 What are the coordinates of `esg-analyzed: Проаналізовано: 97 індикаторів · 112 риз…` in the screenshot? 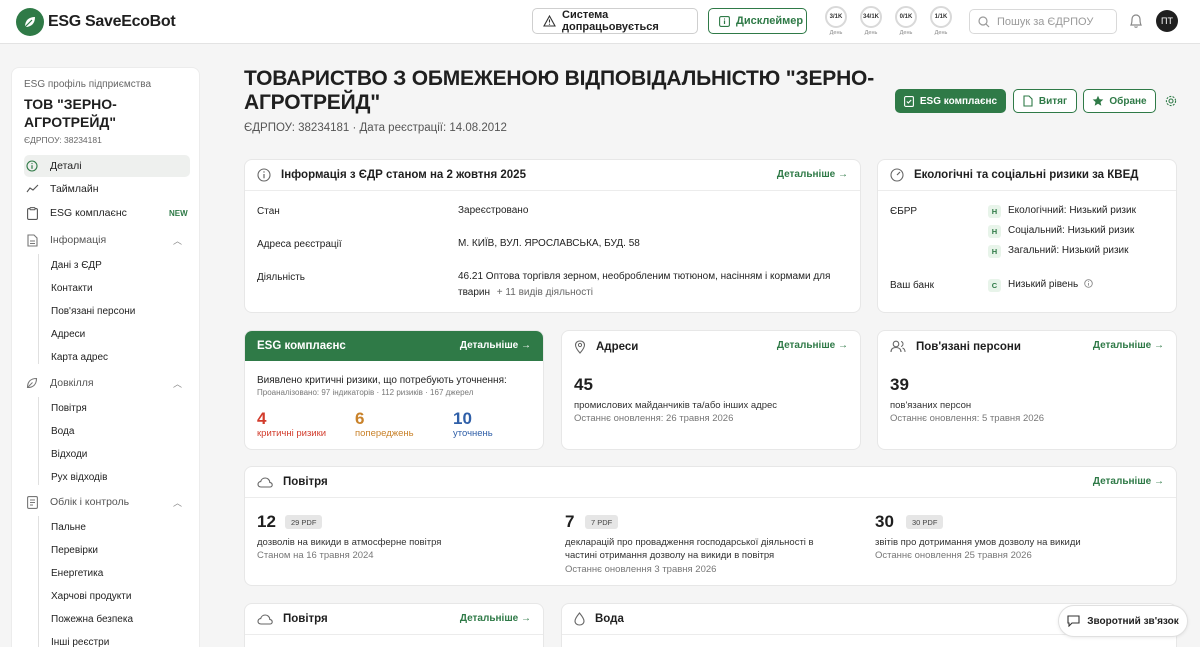 It's located at (365, 392).